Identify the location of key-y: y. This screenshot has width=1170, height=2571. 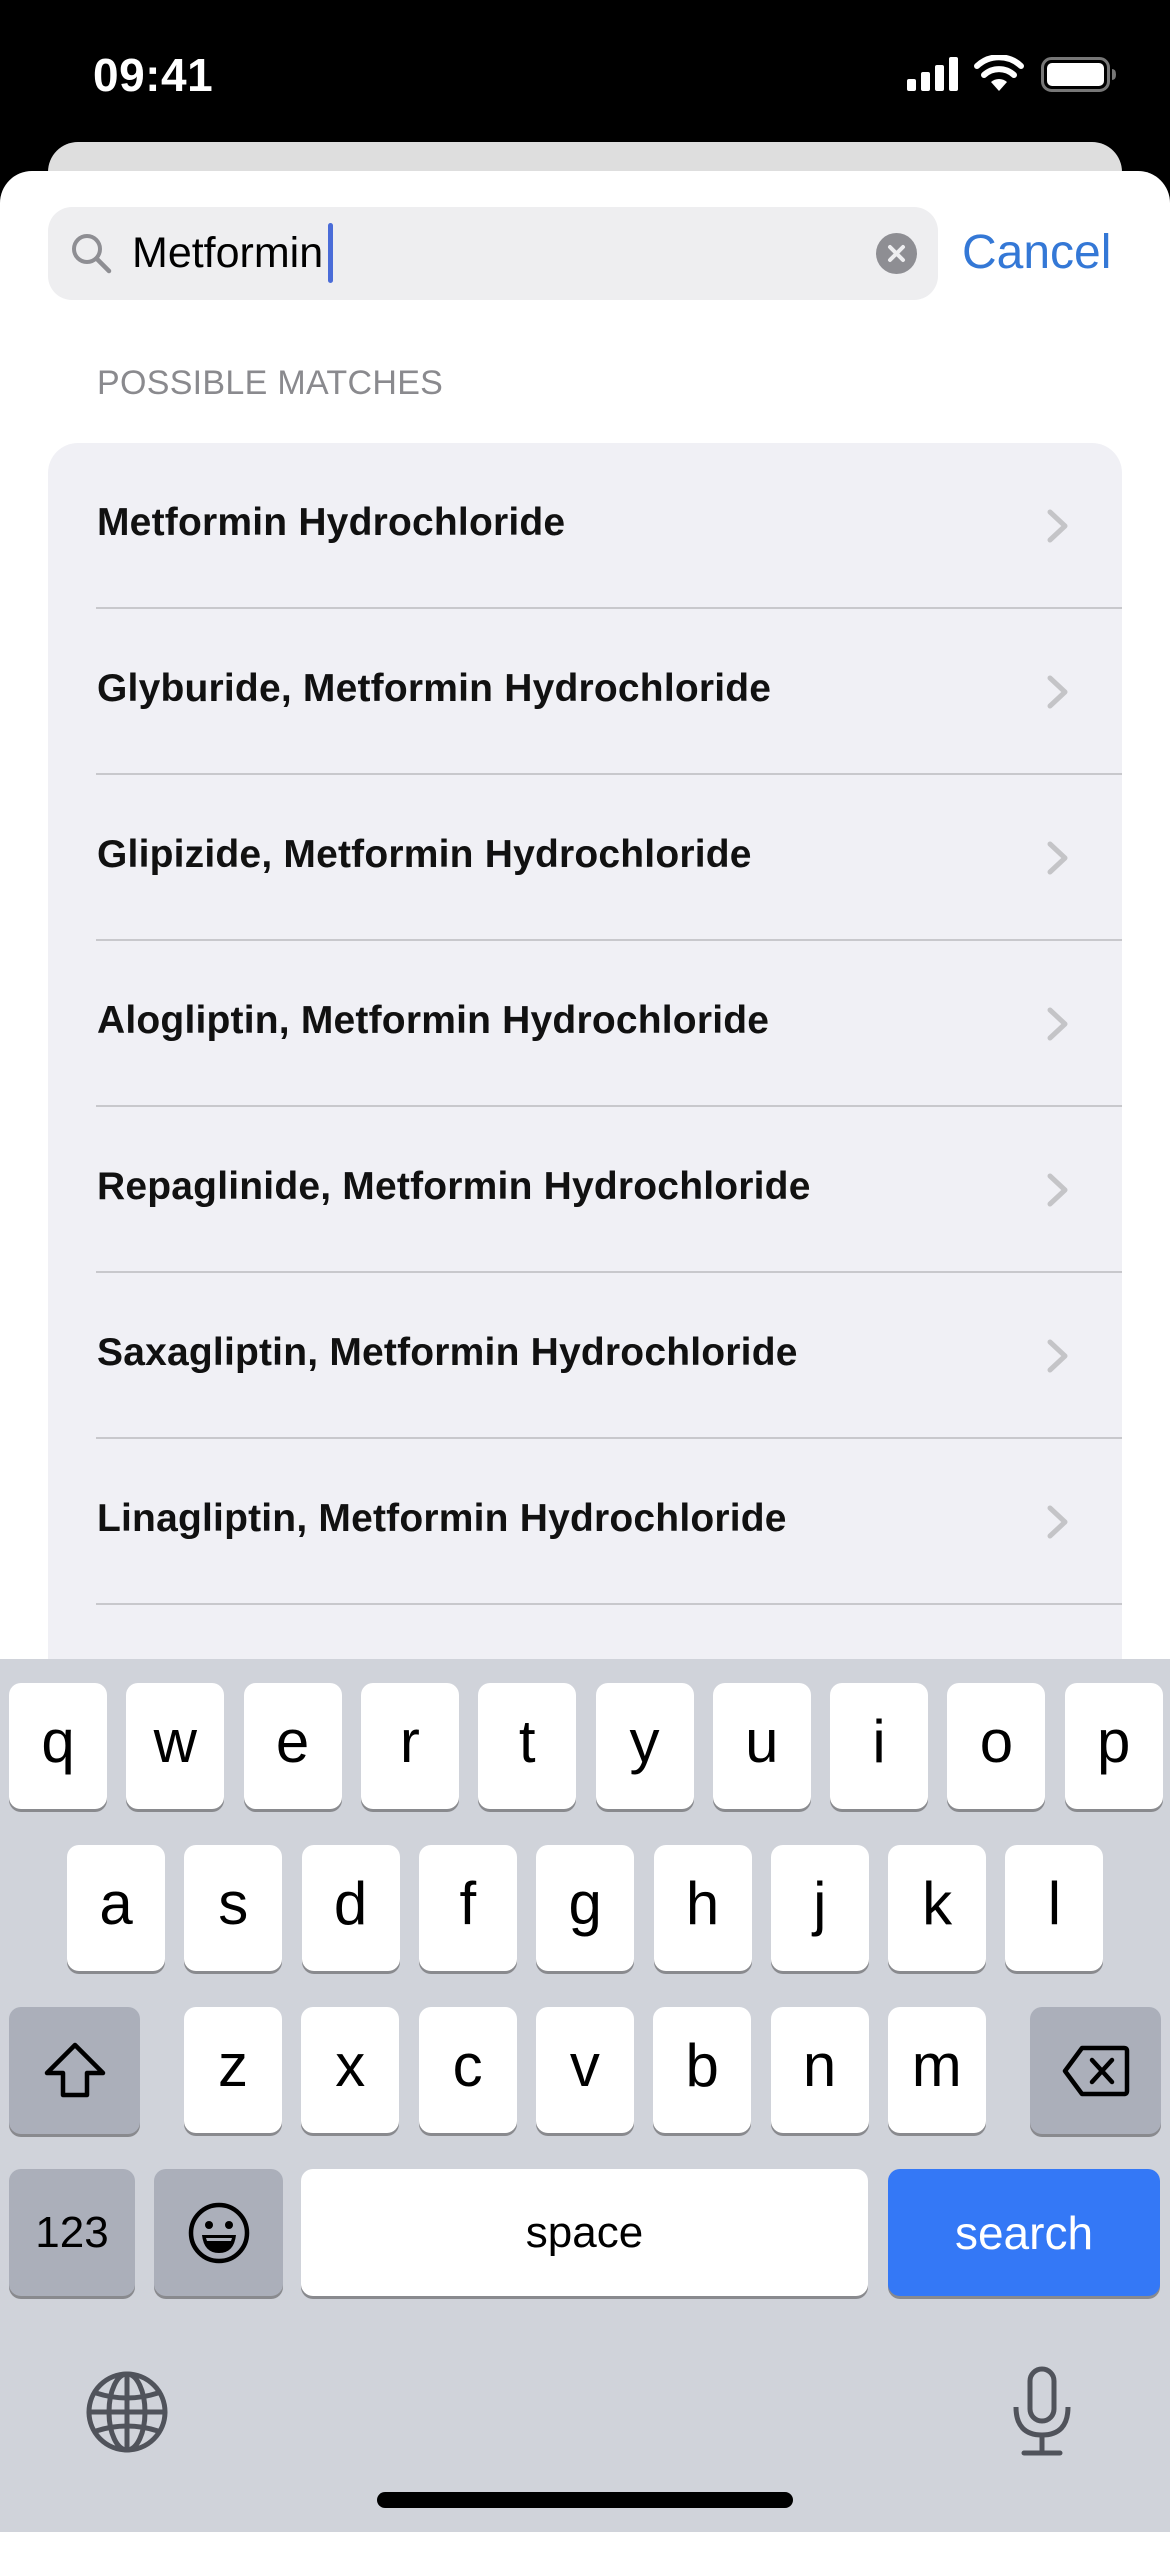
(644, 1746).